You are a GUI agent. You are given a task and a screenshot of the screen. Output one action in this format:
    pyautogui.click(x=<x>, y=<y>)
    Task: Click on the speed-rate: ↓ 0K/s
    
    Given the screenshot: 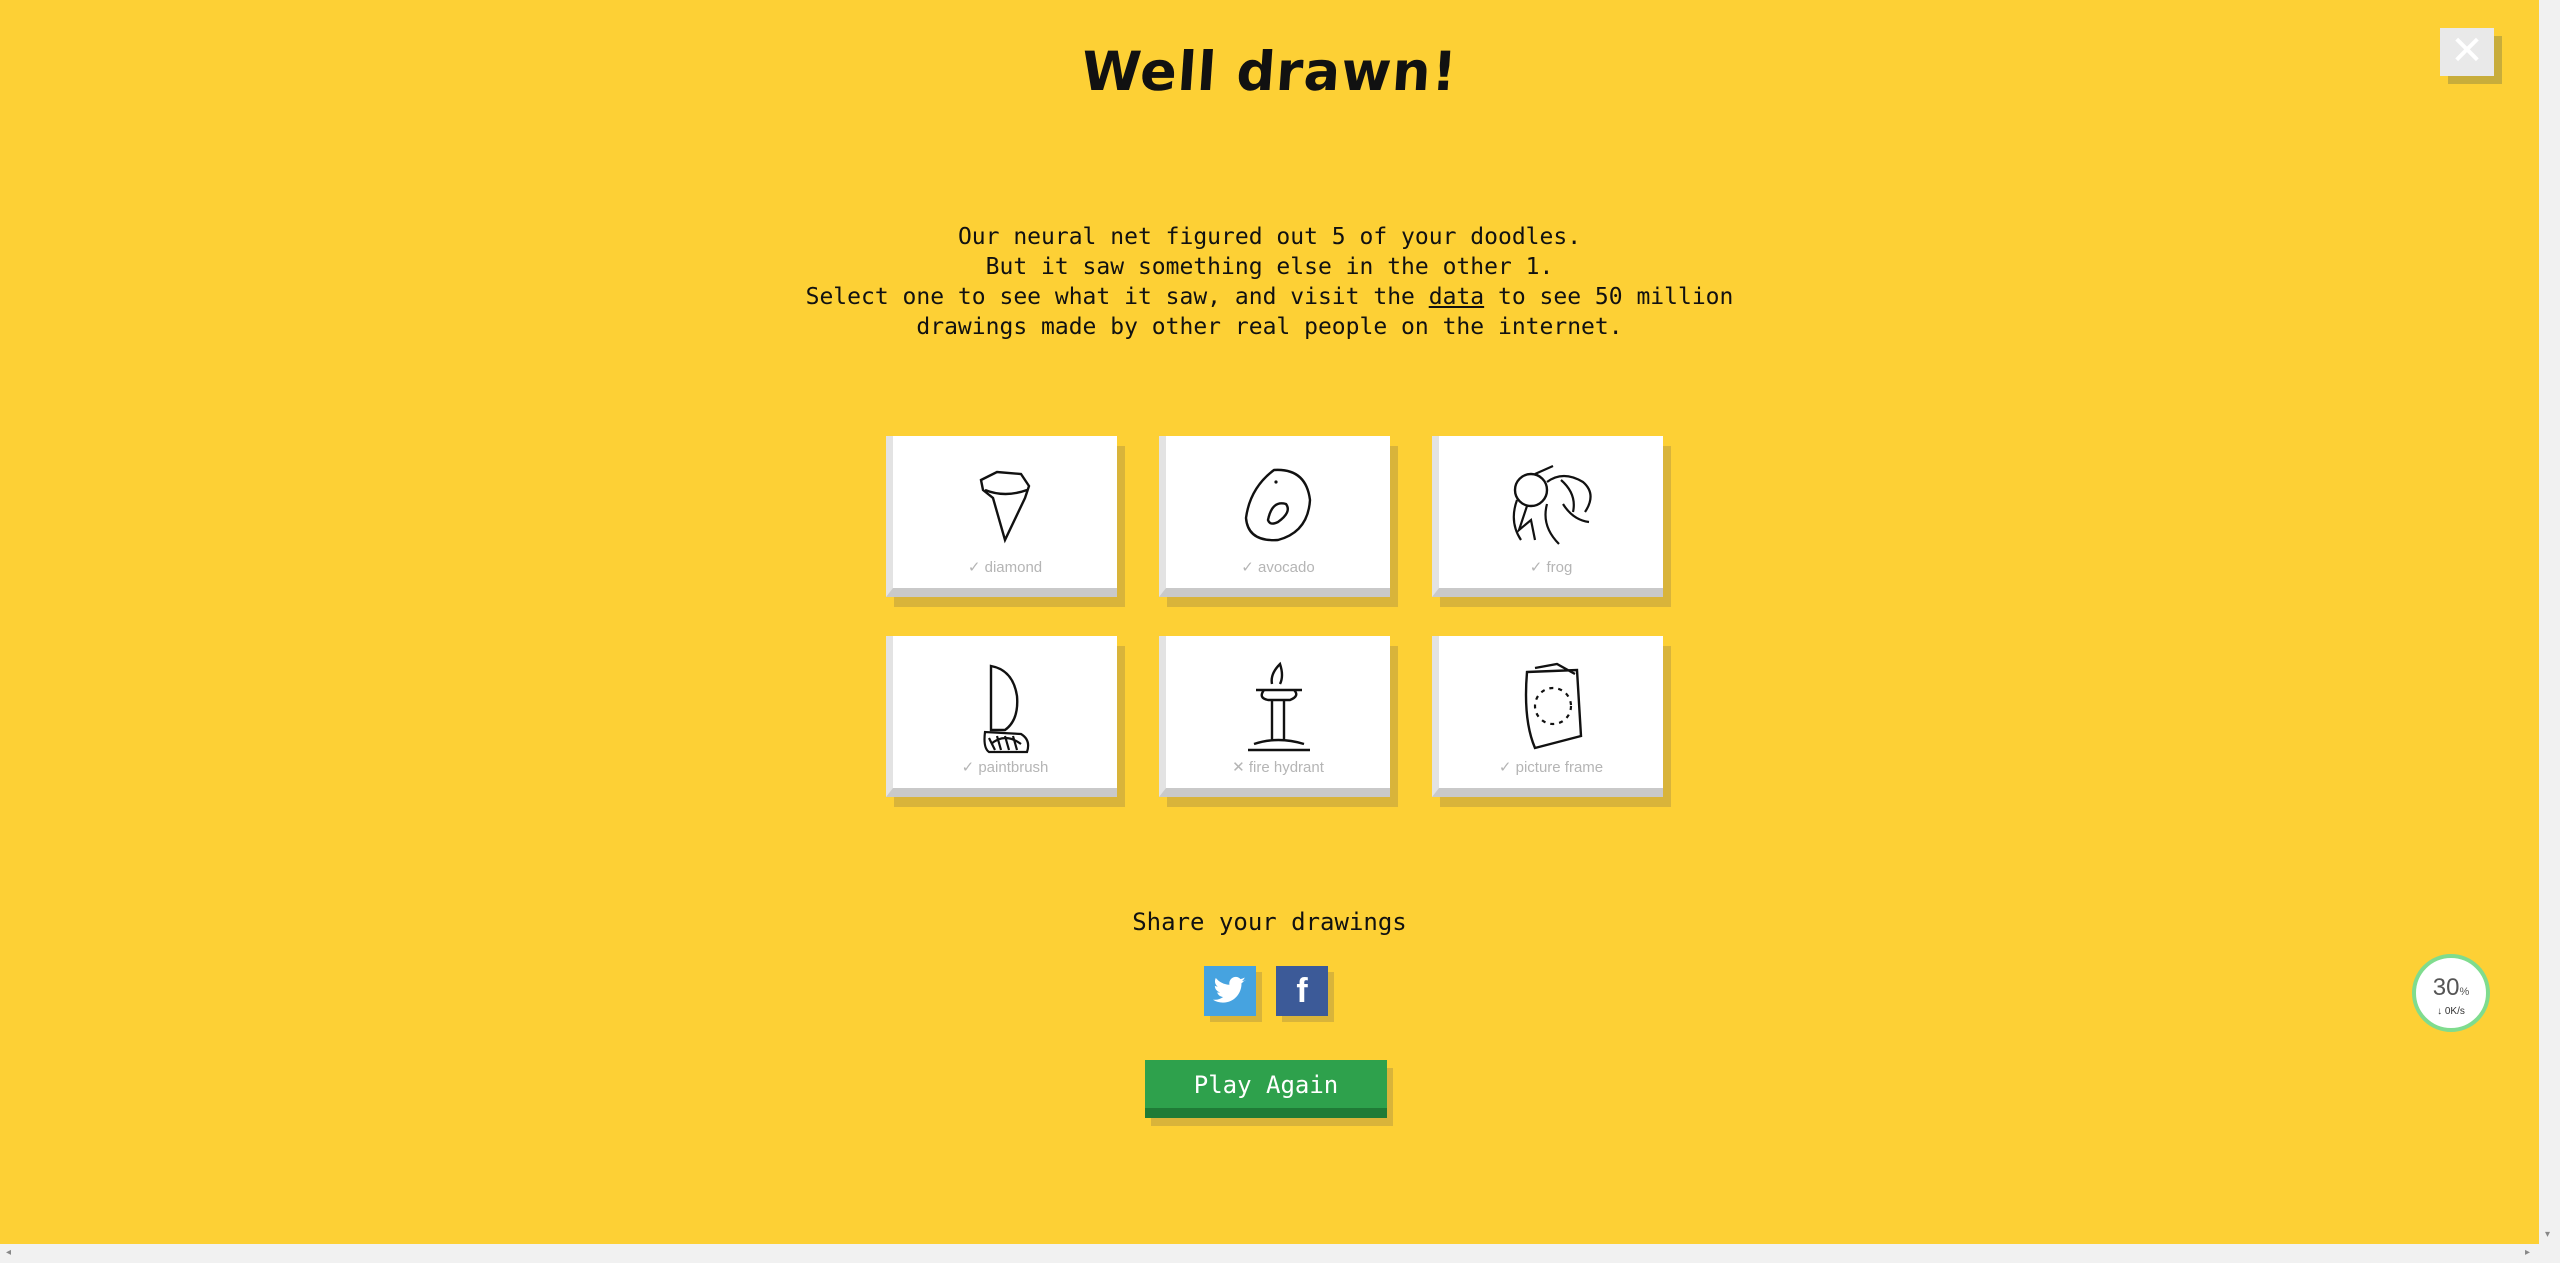 What is the action you would take?
    pyautogui.click(x=2451, y=1011)
    